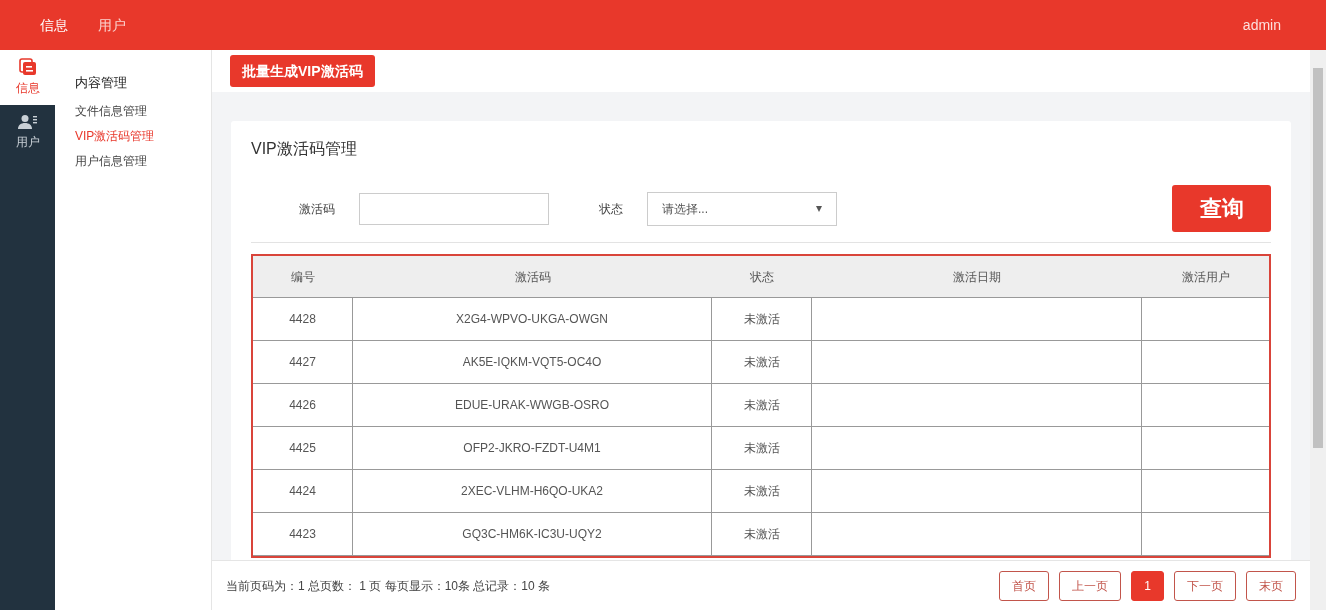 The width and height of the screenshot is (1326, 610). What do you see at coordinates (532, 534) in the screenshot?
I see `table-cell: GQ3C-HM6K-IC3U-UQY2` at bounding box center [532, 534].